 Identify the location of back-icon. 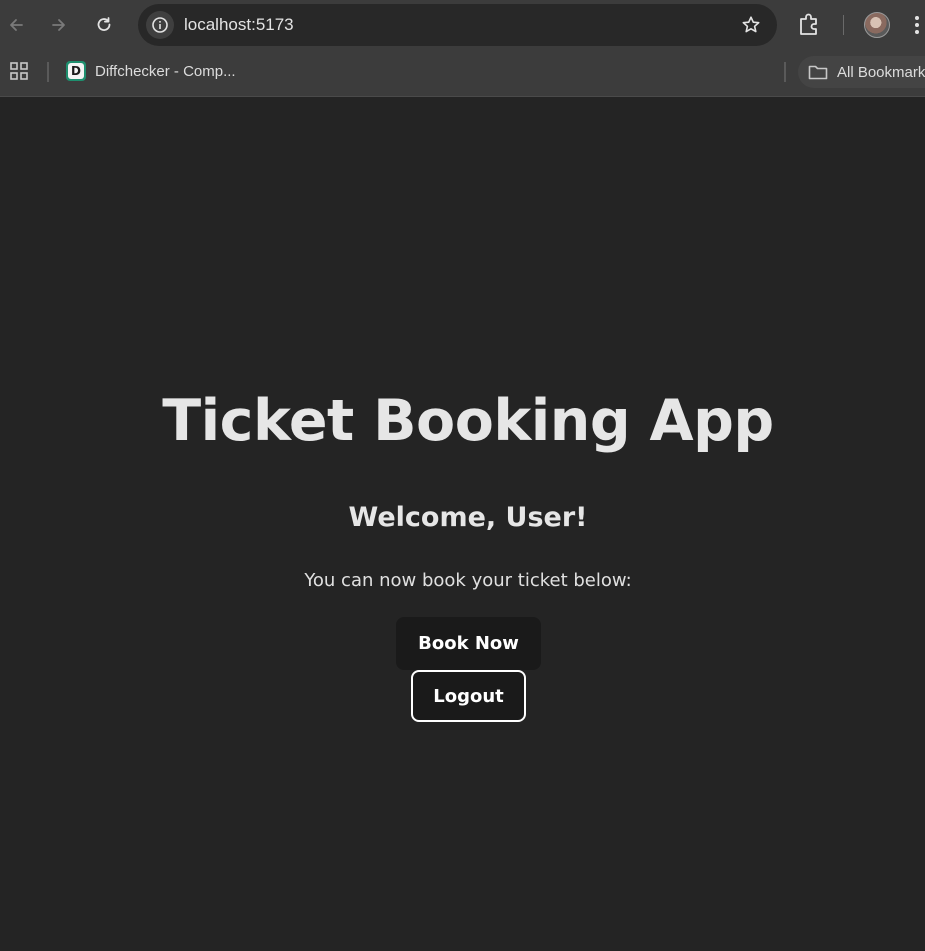
(16, 25).